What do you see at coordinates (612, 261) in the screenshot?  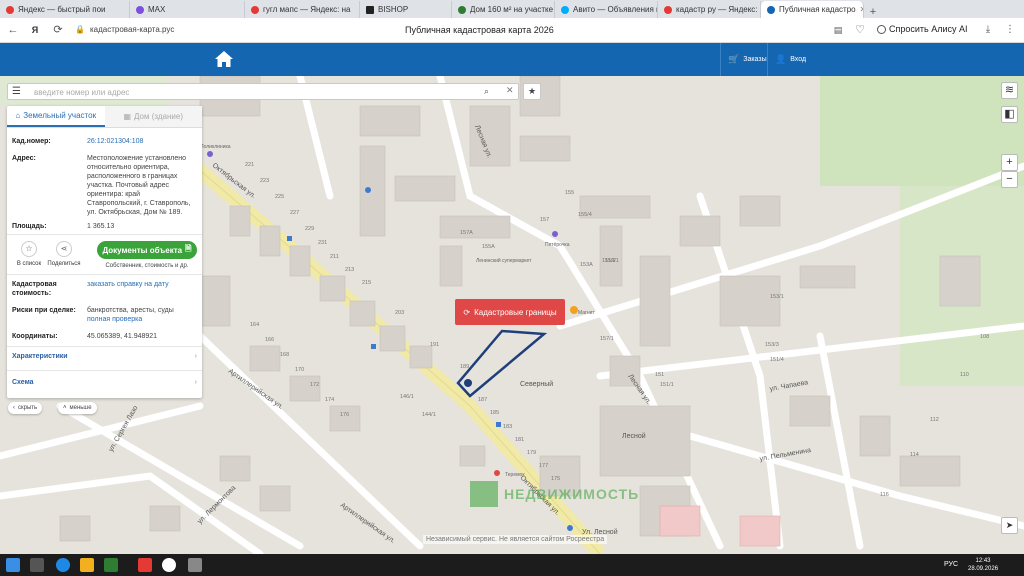 I see `house-number: 159/1` at bounding box center [612, 261].